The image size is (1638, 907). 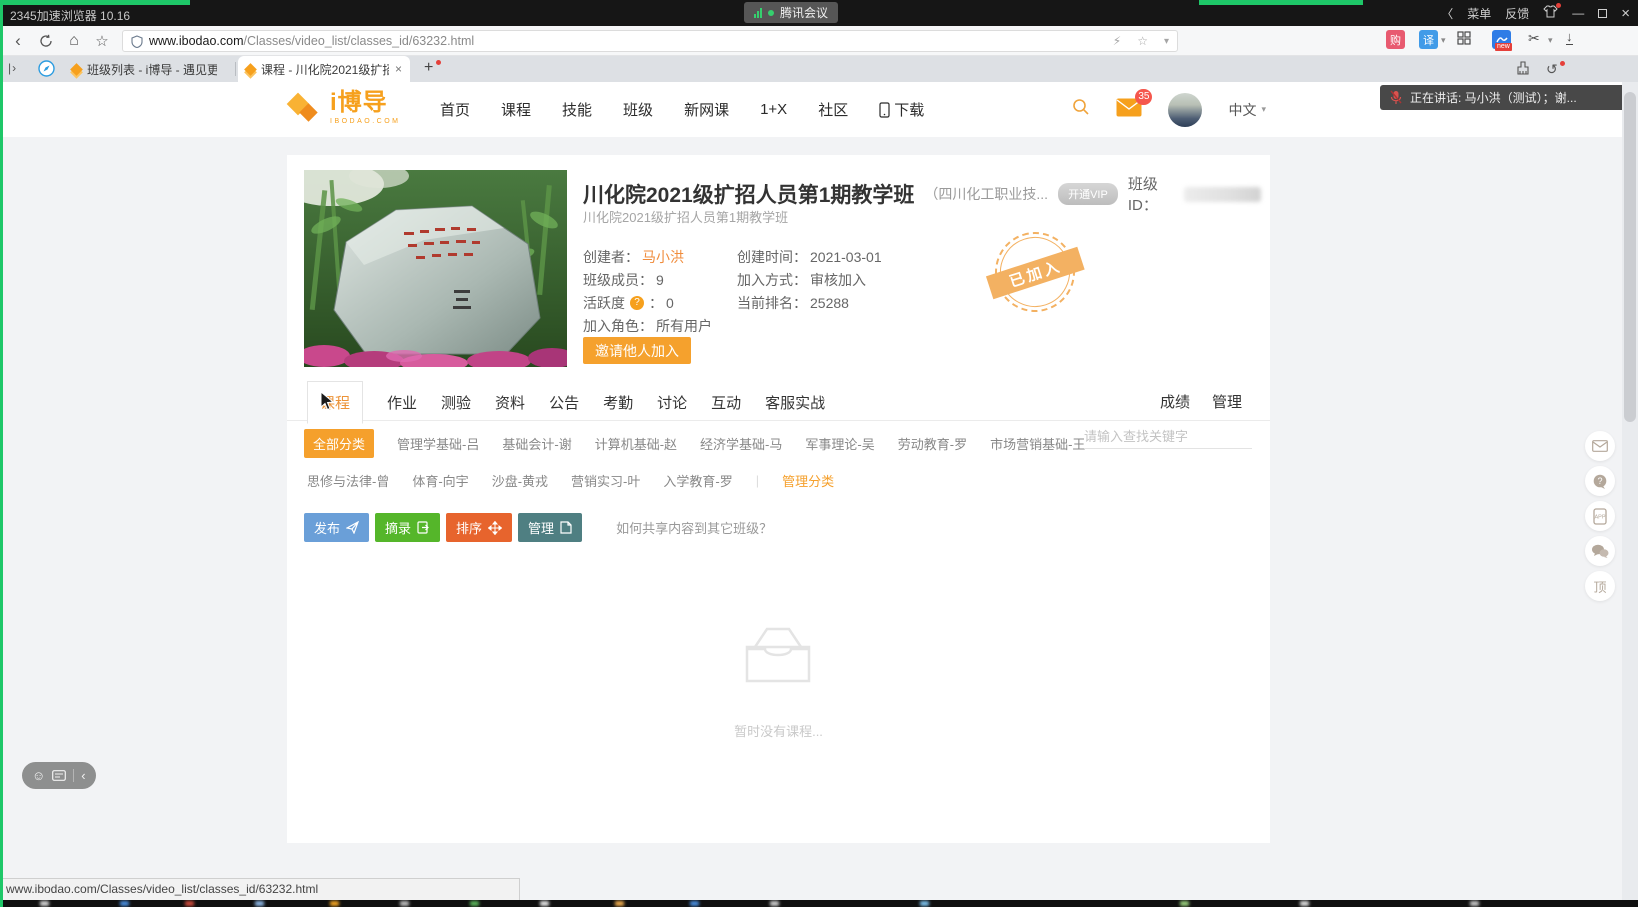 I want to click on back-icon: ‹, so click(x=18, y=41).